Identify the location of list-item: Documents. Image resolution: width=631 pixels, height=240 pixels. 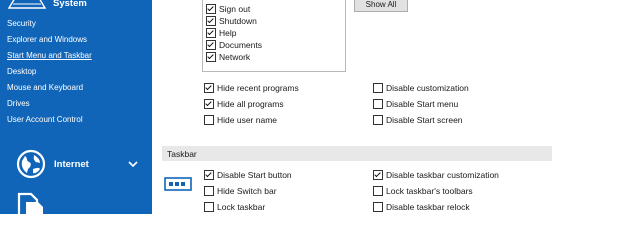
(234, 45).